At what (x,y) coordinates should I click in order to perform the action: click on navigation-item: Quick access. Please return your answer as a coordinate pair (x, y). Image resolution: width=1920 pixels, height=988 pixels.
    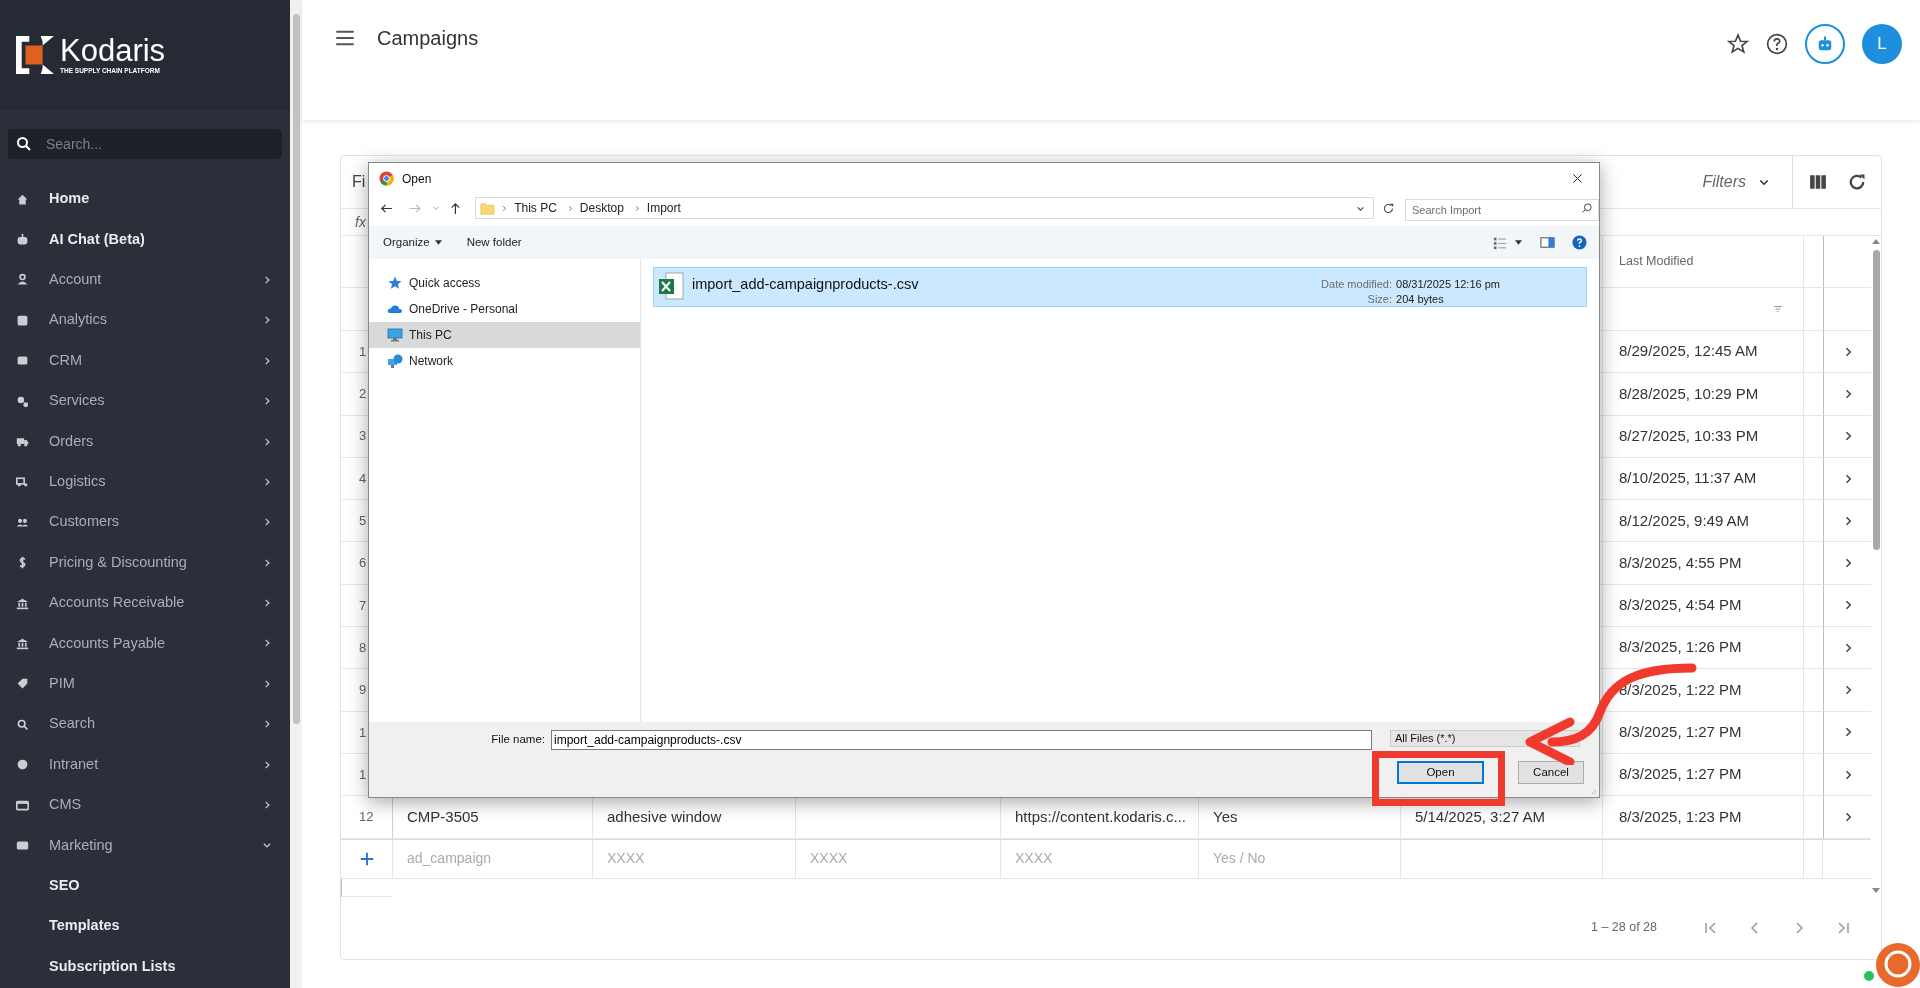
    Looking at the image, I should click on (504, 283).